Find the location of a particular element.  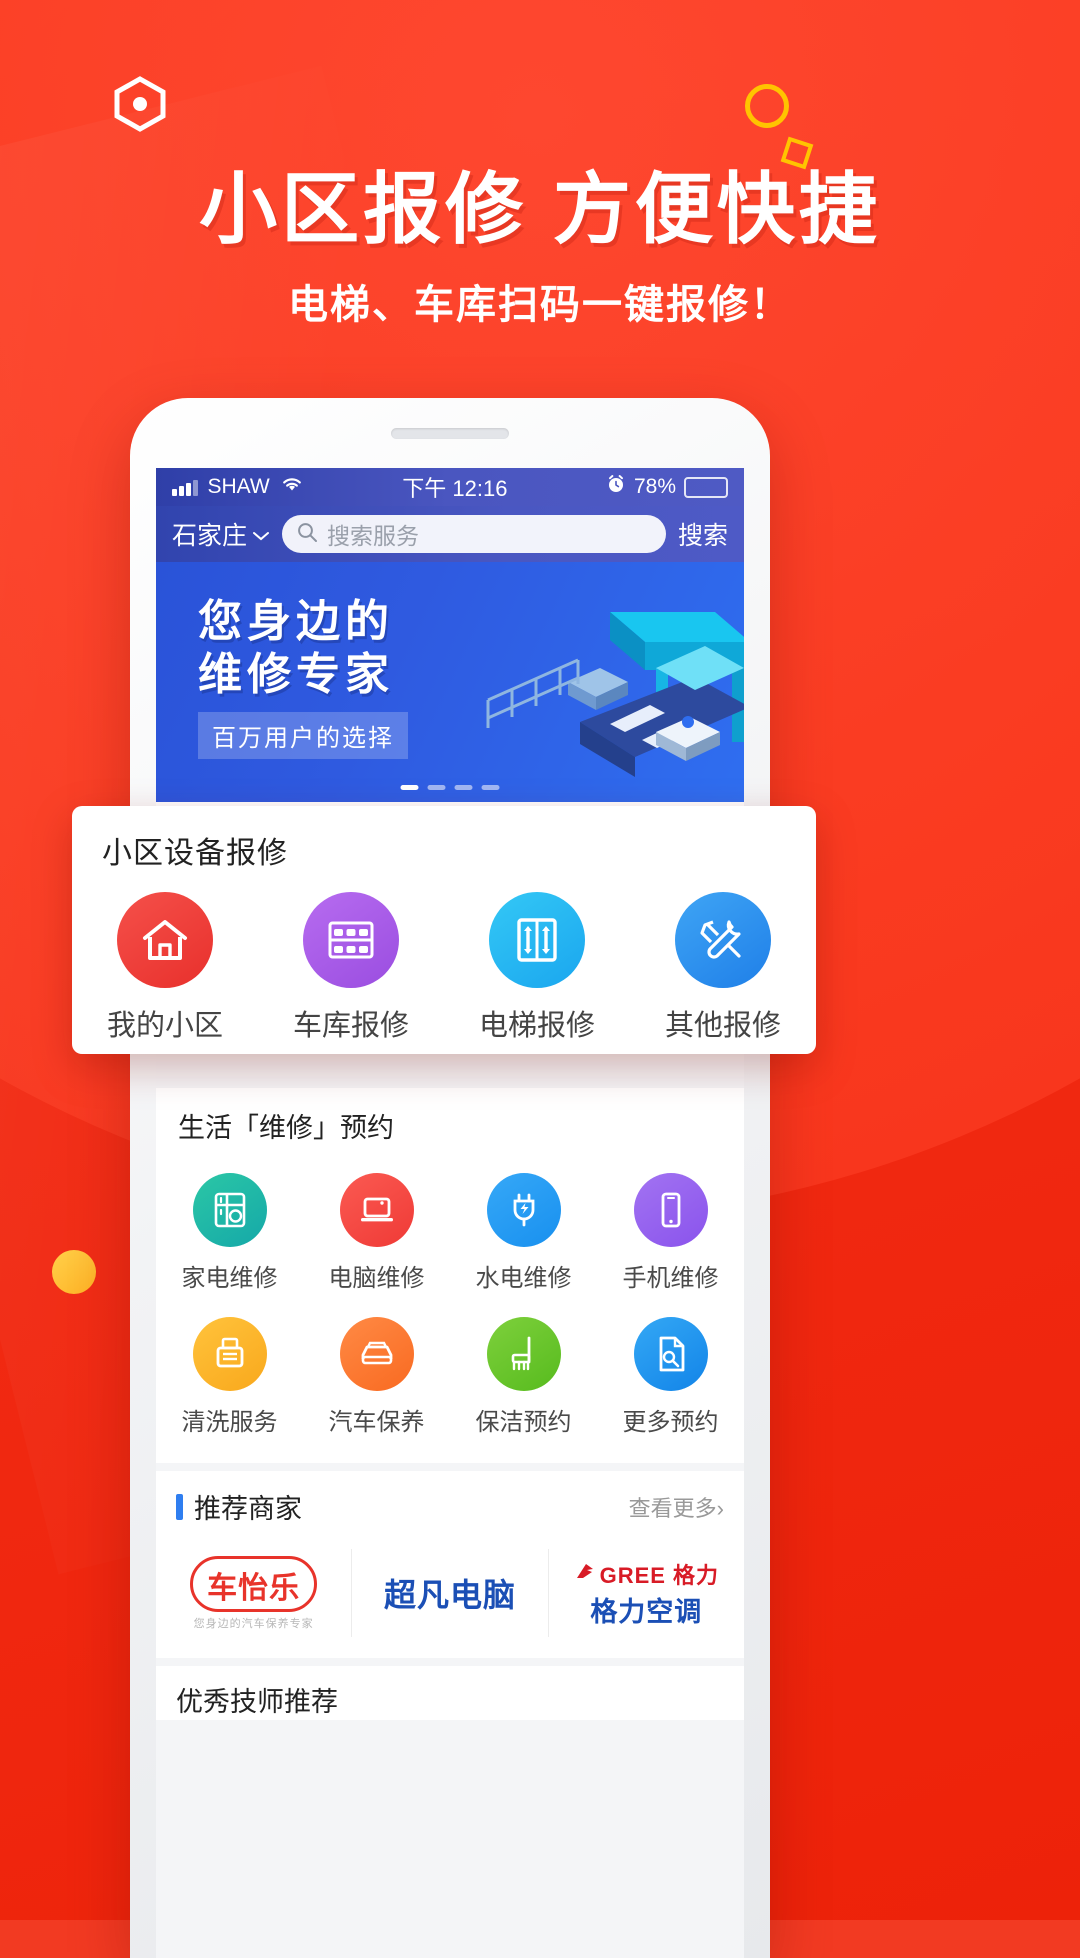

hero-line-1: 您身边的 is located at coordinates (296, 621).